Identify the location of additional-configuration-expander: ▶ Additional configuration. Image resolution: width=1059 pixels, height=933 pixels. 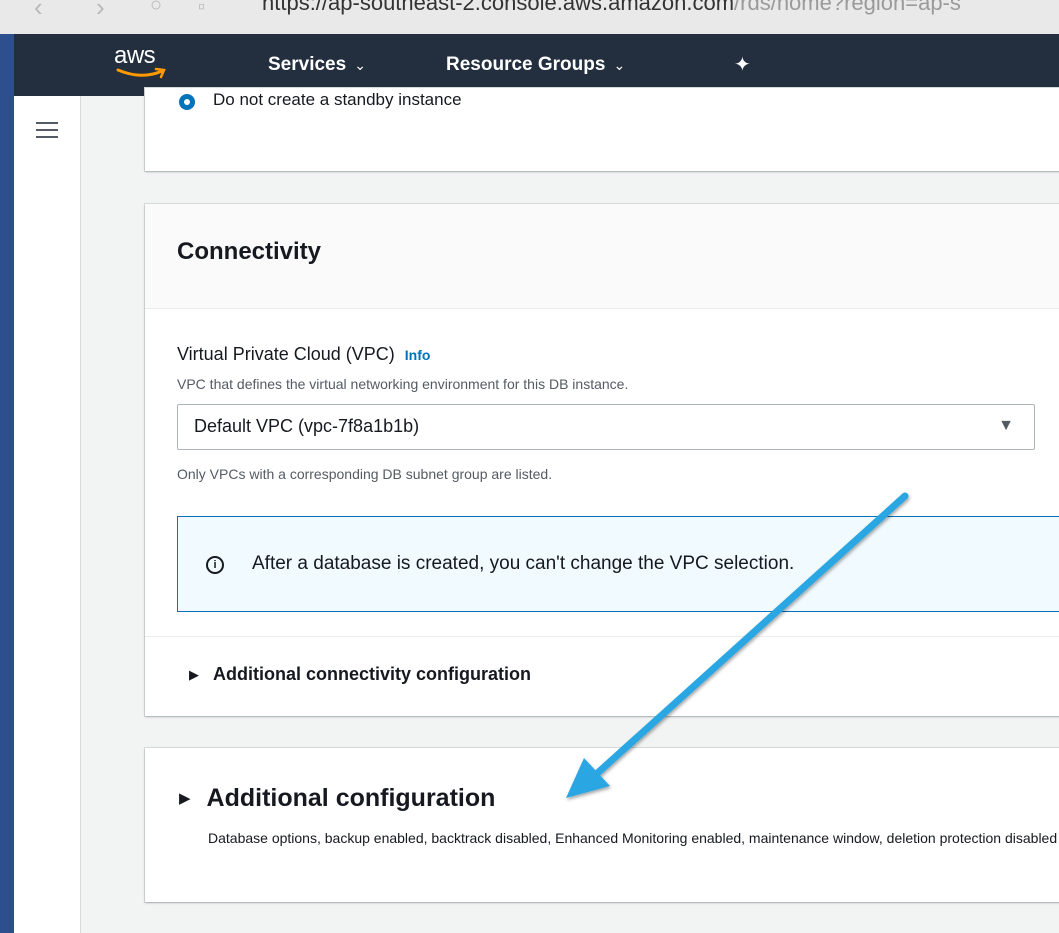
(337, 798).